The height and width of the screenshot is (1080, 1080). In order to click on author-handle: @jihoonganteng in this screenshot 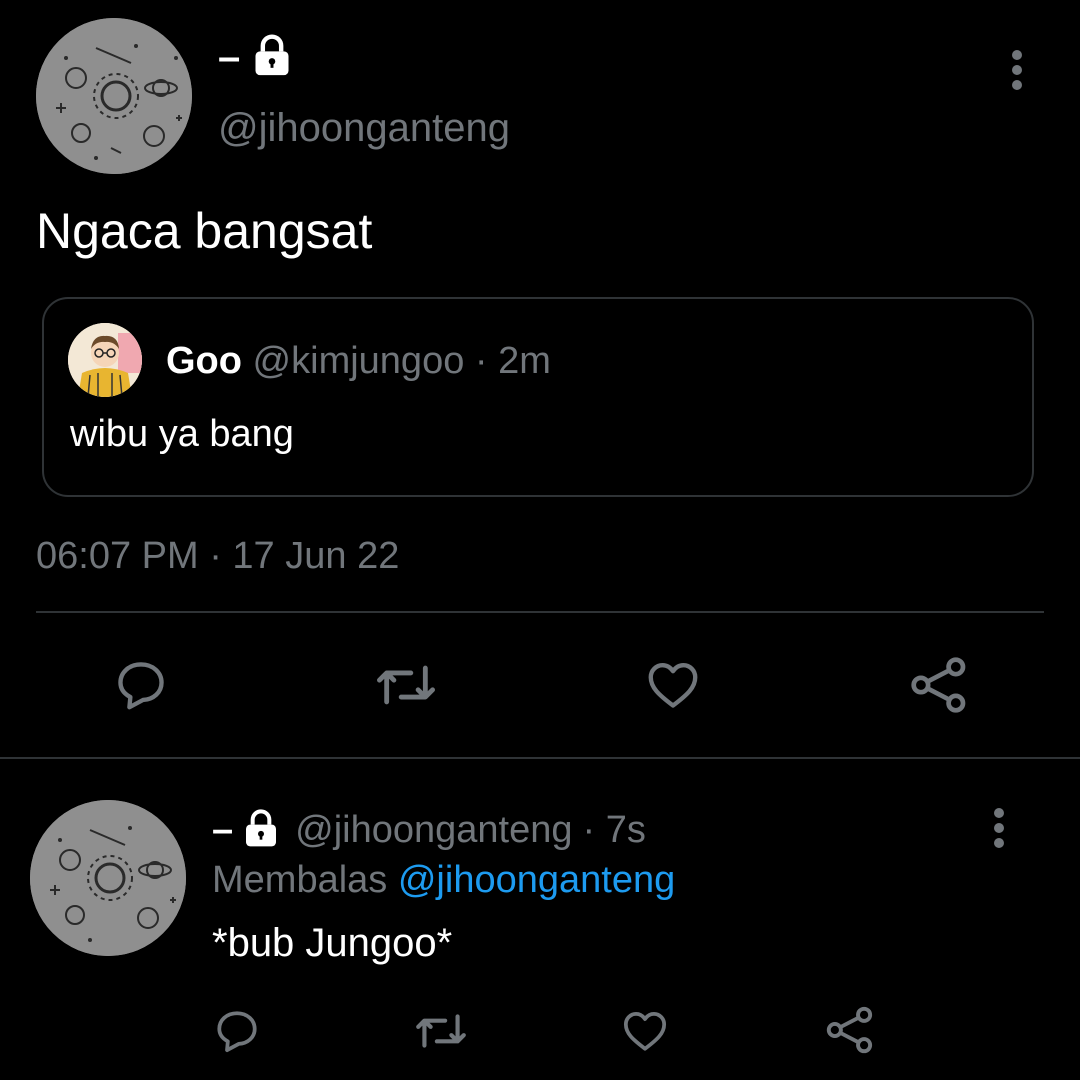, I will do `click(364, 128)`.